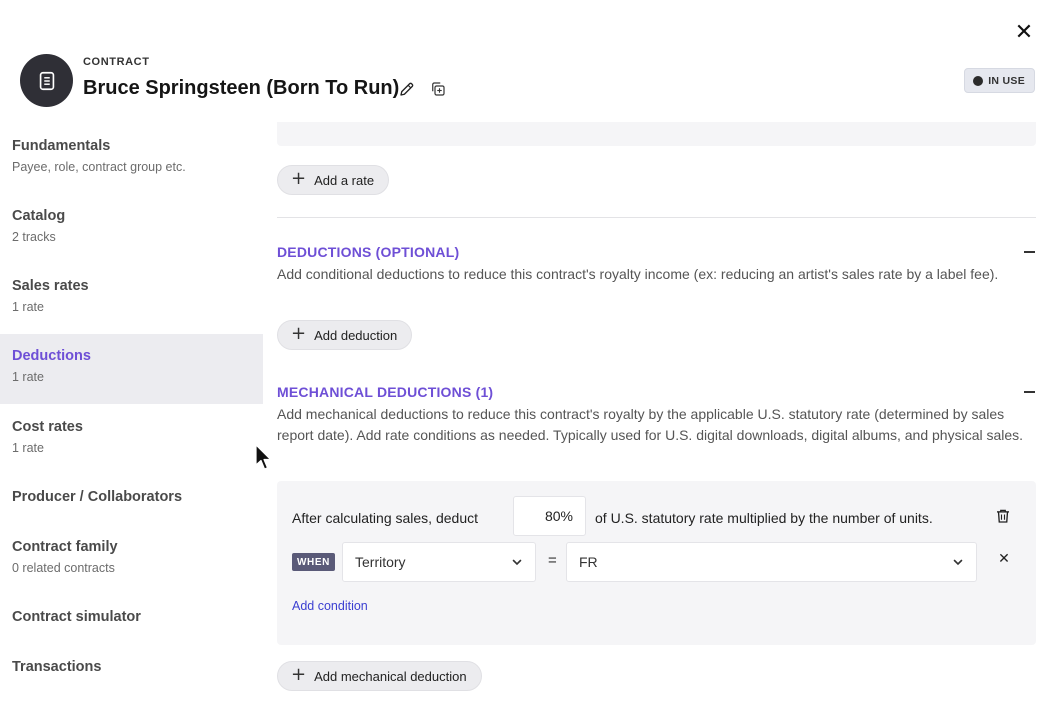 The image size is (1052, 720). Describe the element at coordinates (131, 299) in the screenshot. I see `sidebar-item-sales-rates: Sales rates 1 rate` at that location.